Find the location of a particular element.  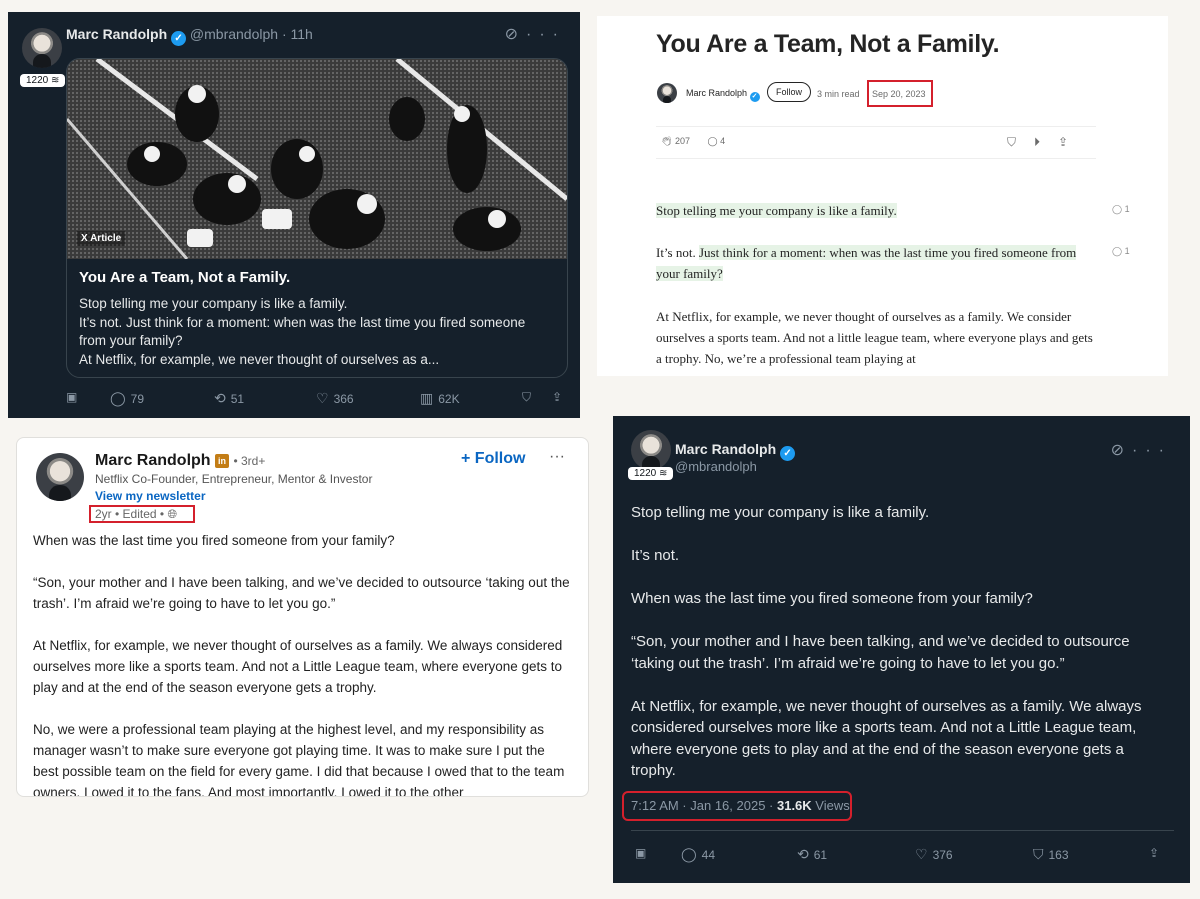

follow-button: Follow is located at coordinates (789, 92).